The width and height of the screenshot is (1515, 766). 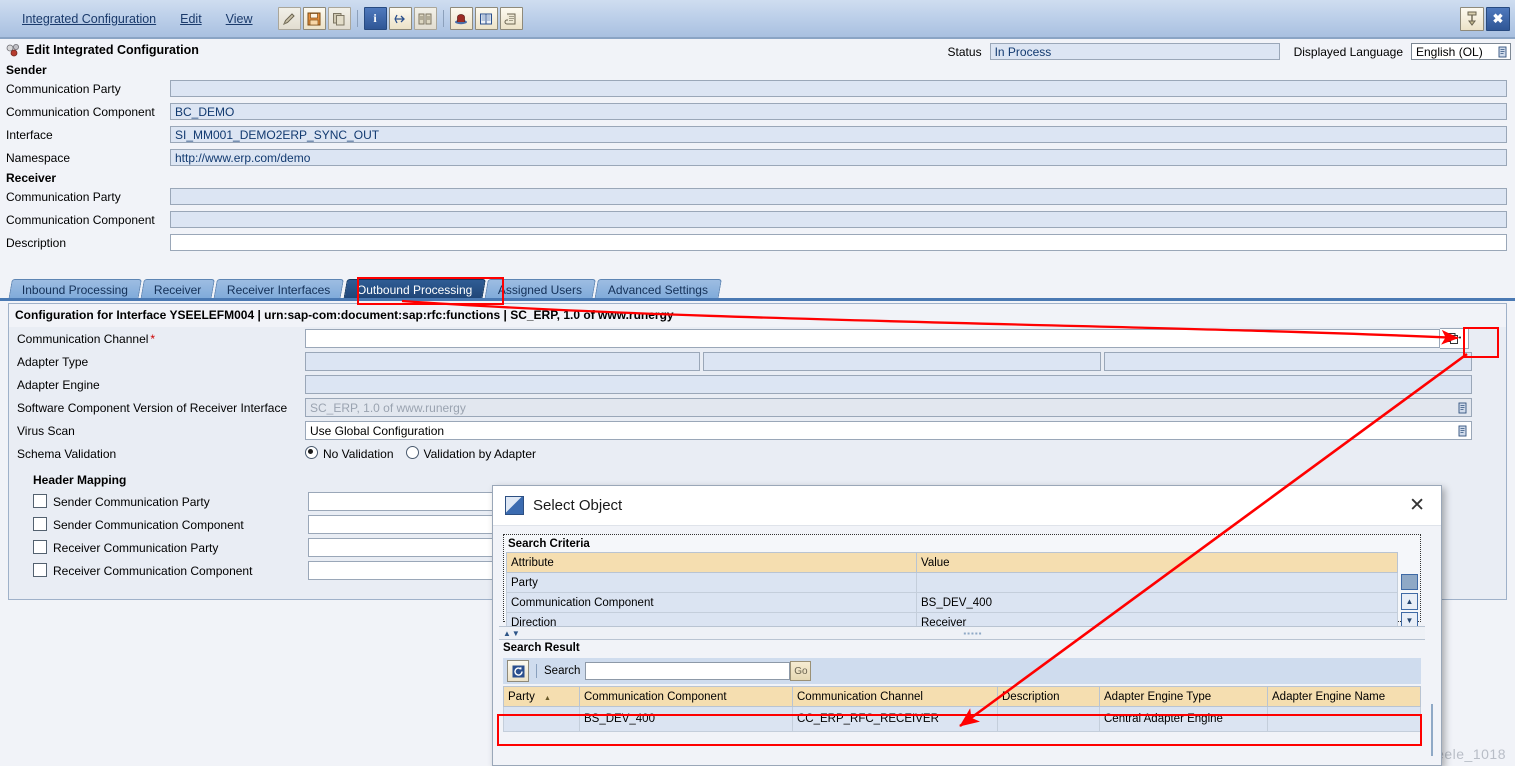 I want to click on input-sender-namespace: http://www.erp.com/demo, so click(x=838, y=157).